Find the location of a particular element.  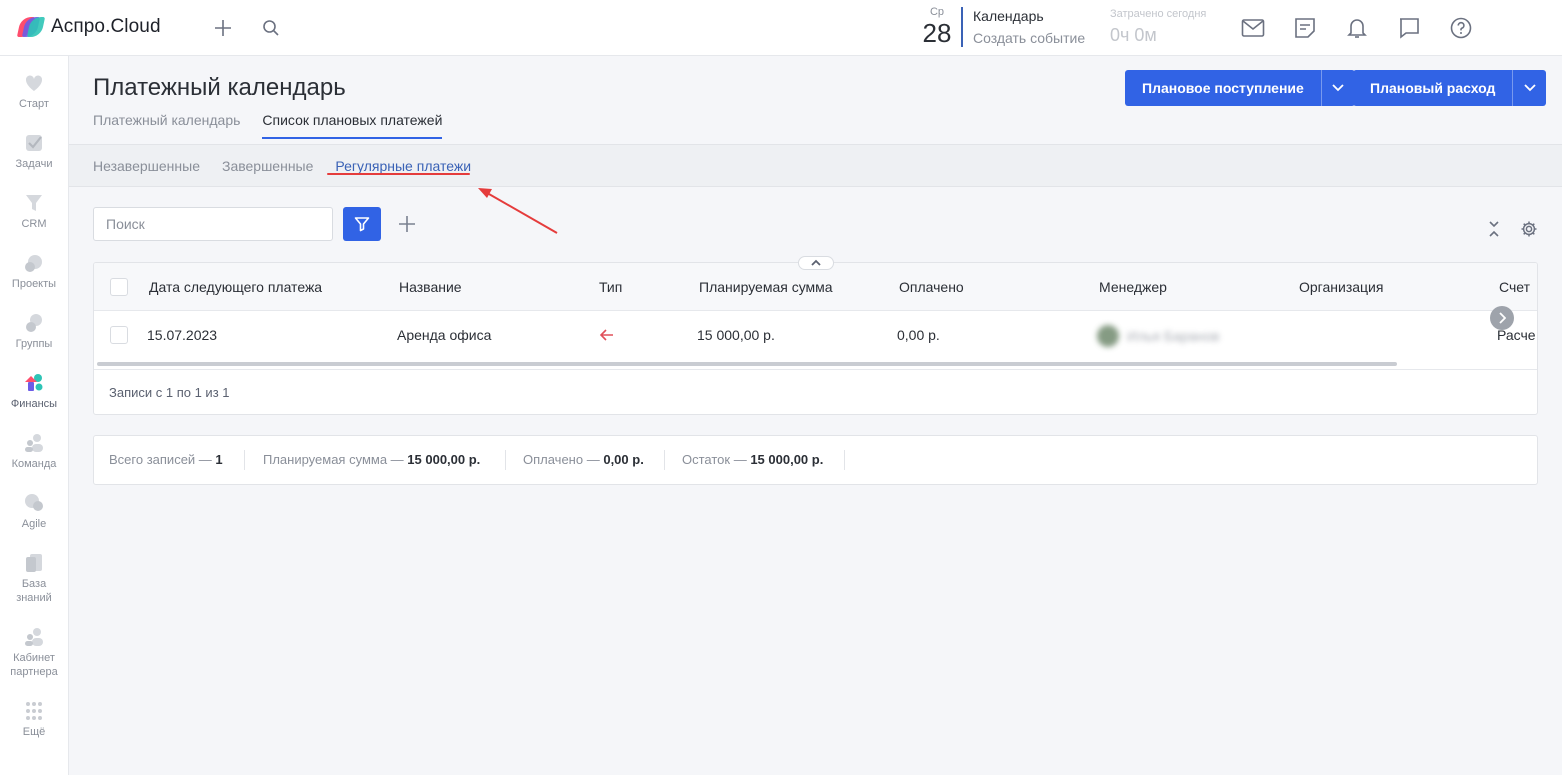

sidebar-item-label: Финансы is located at coordinates (34, 404).